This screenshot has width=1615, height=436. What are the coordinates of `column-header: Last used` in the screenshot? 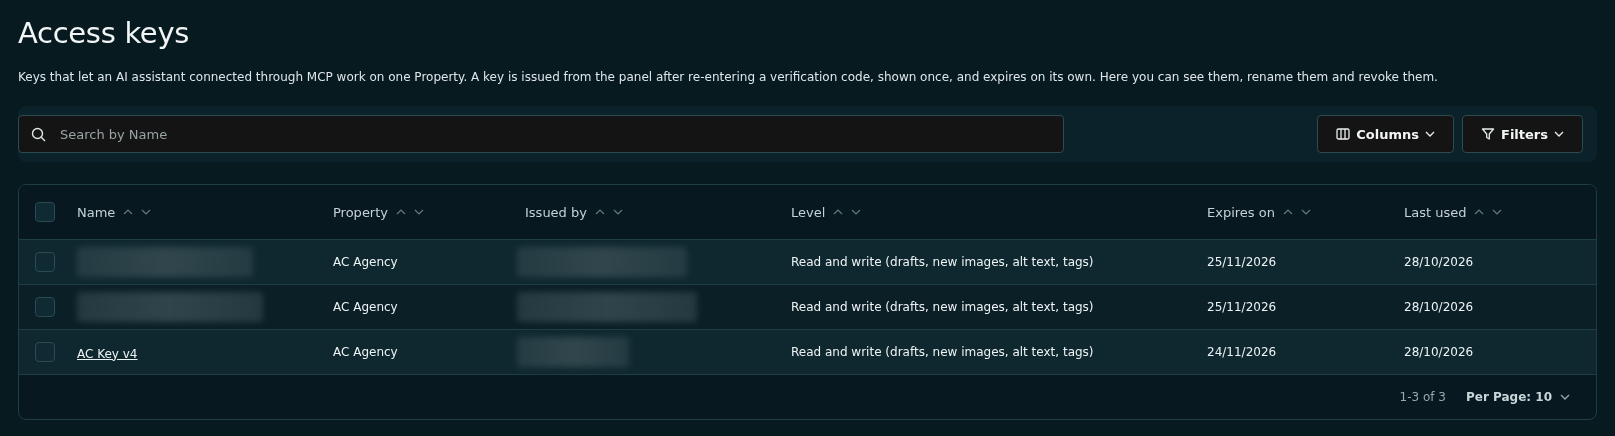 It's located at (1435, 212).